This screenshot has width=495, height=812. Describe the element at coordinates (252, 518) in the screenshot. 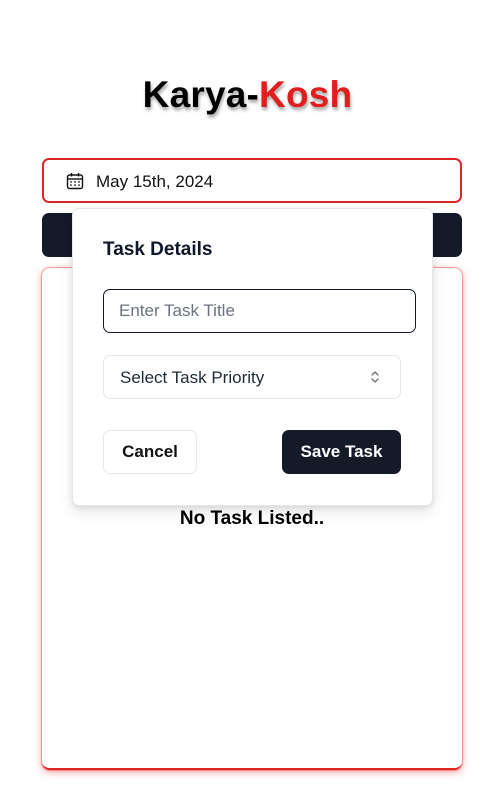

I see `empty-task-message: No Task Listed..` at that location.